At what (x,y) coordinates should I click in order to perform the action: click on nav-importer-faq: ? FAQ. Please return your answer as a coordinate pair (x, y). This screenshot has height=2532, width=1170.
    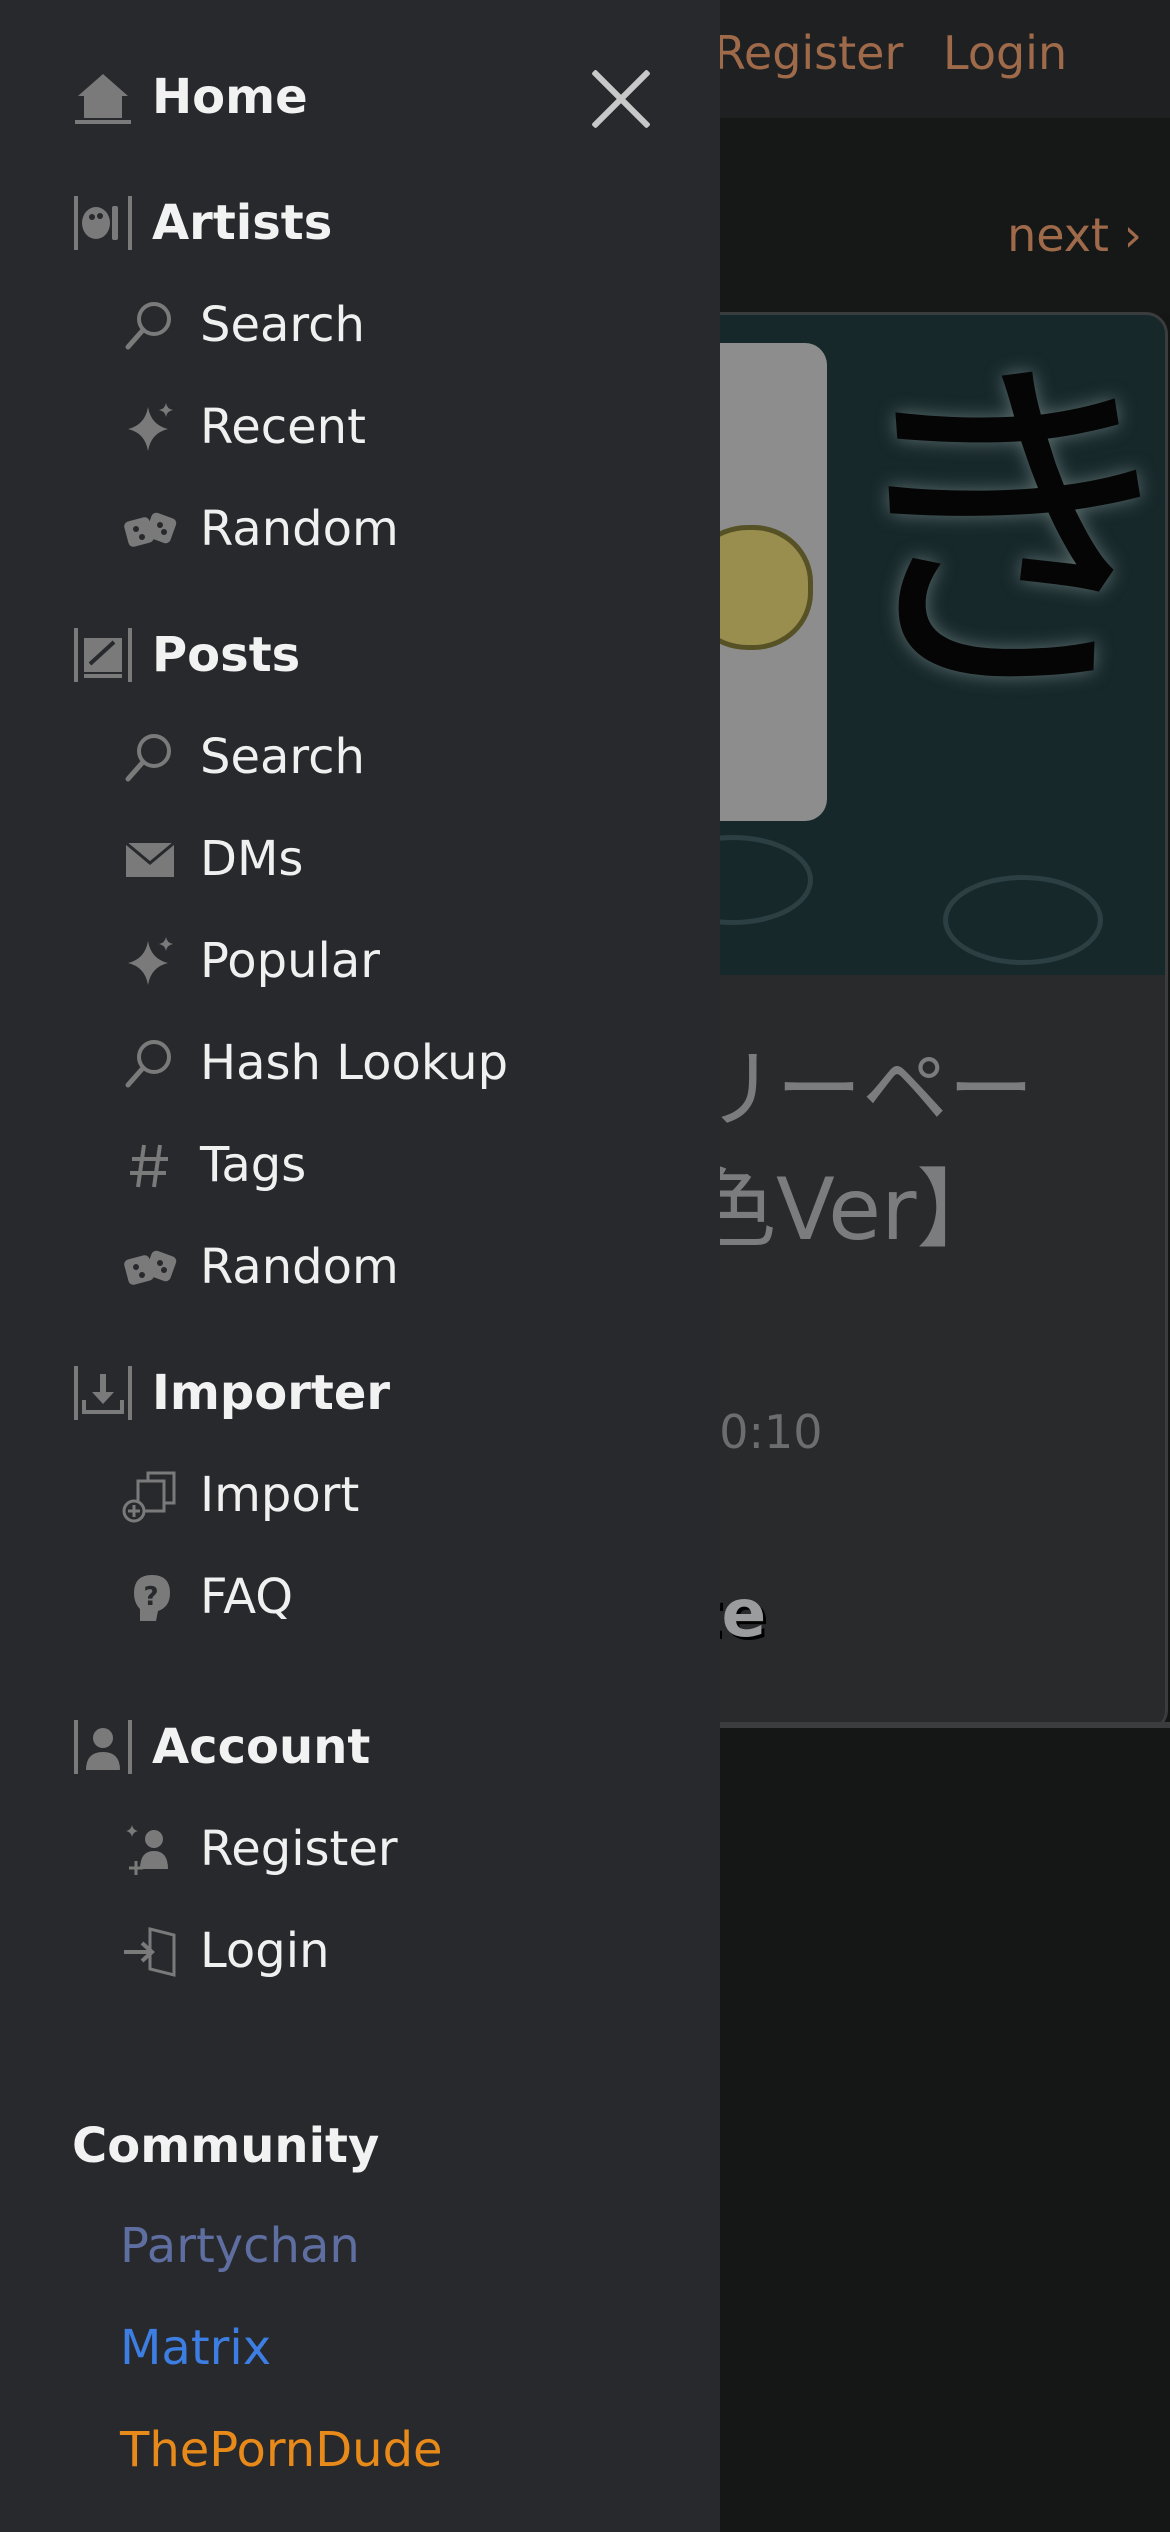
    Looking at the image, I should click on (206, 1597).